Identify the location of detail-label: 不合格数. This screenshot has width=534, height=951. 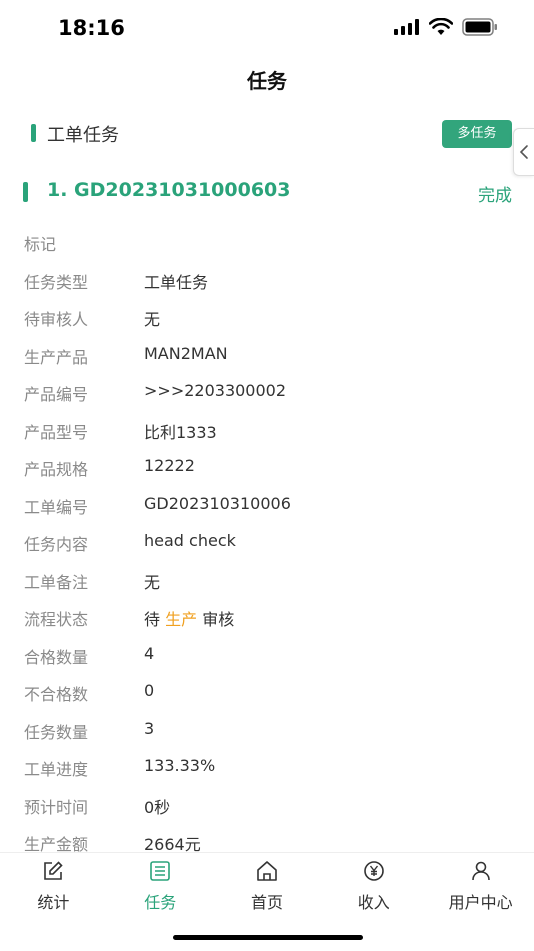
(56, 694).